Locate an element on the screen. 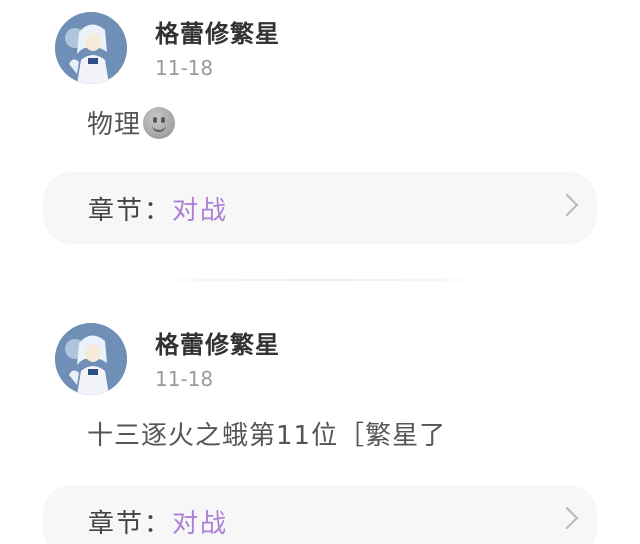  post-divider is located at coordinates (320, 280).